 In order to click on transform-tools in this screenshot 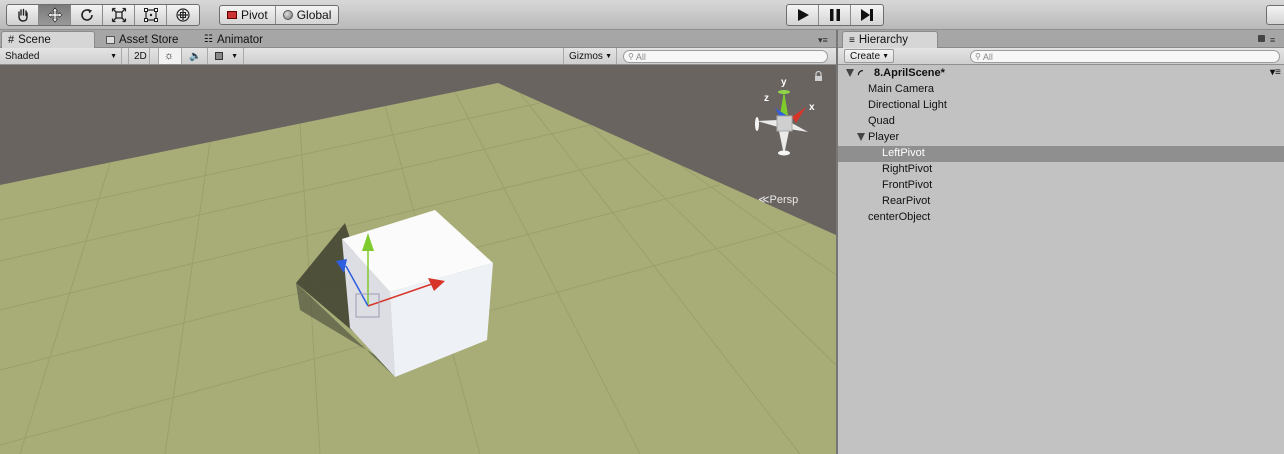, I will do `click(103, 15)`.